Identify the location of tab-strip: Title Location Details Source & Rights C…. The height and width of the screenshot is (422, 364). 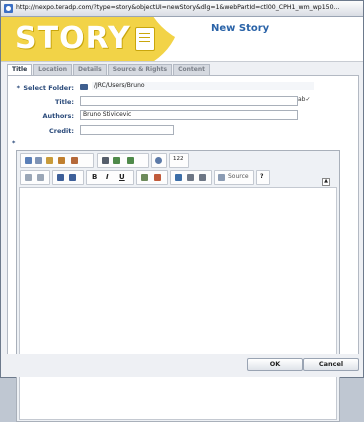
(109, 70).